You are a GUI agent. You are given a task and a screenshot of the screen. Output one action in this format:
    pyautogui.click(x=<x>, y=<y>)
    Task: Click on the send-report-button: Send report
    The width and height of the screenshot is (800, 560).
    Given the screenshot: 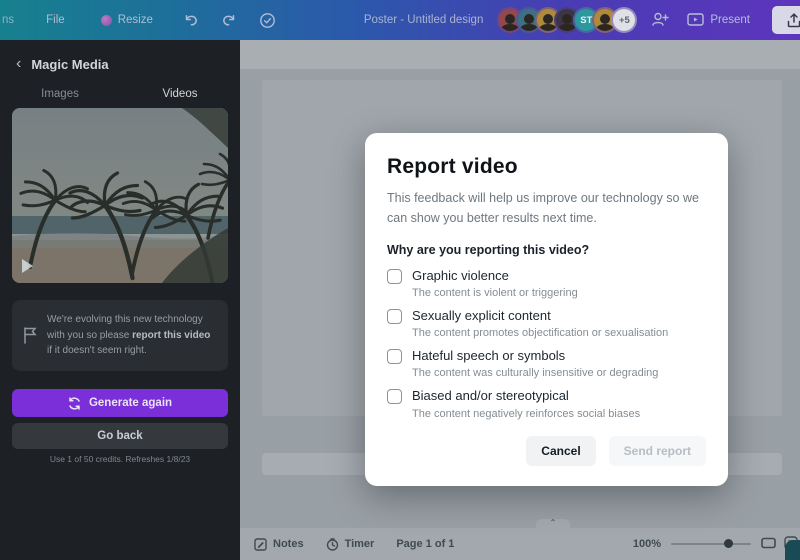 What is the action you would take?
    pyautogui.click(x=657, y=450)
    